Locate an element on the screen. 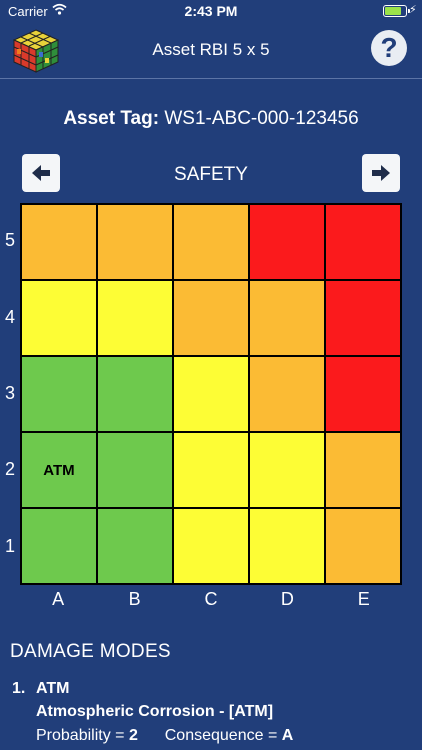 The width and height of the screenshot is (422, 750). x-axis-label-D: D is located at coordinates (287, 599).